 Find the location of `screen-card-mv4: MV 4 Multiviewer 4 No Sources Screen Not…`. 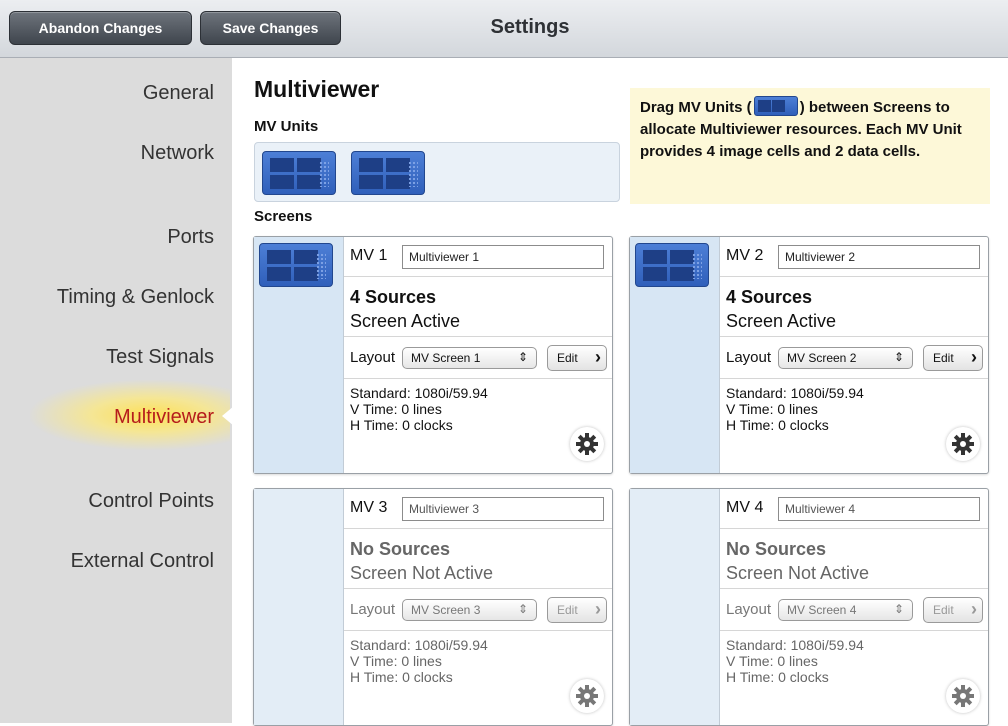

screen-card-mv4: MV 4 Multiviewer 4 No Sources Screen Not… is located at coordinates (809, 607).